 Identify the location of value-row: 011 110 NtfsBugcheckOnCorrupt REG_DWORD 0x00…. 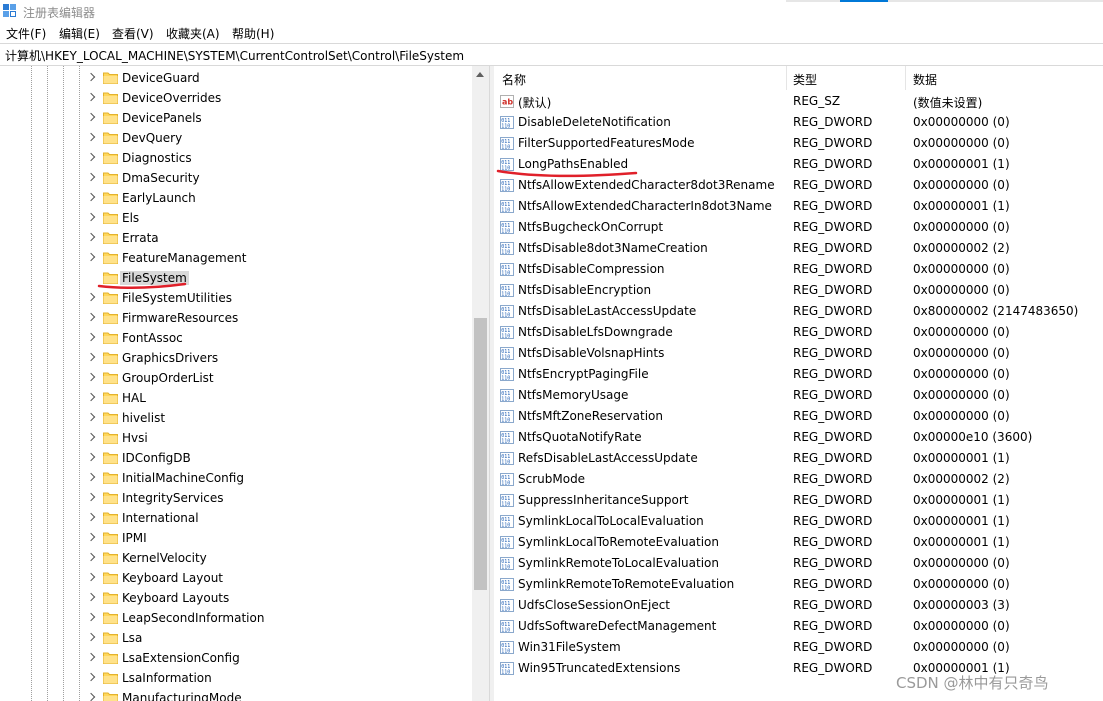
(798, 227).